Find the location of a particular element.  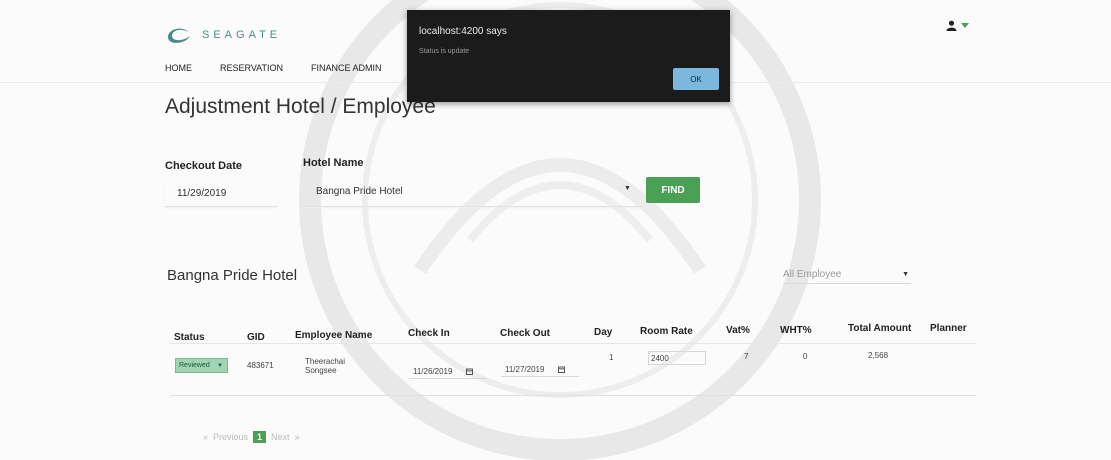

th-total-amount: Total Amount is located at coordinates (880, 328).